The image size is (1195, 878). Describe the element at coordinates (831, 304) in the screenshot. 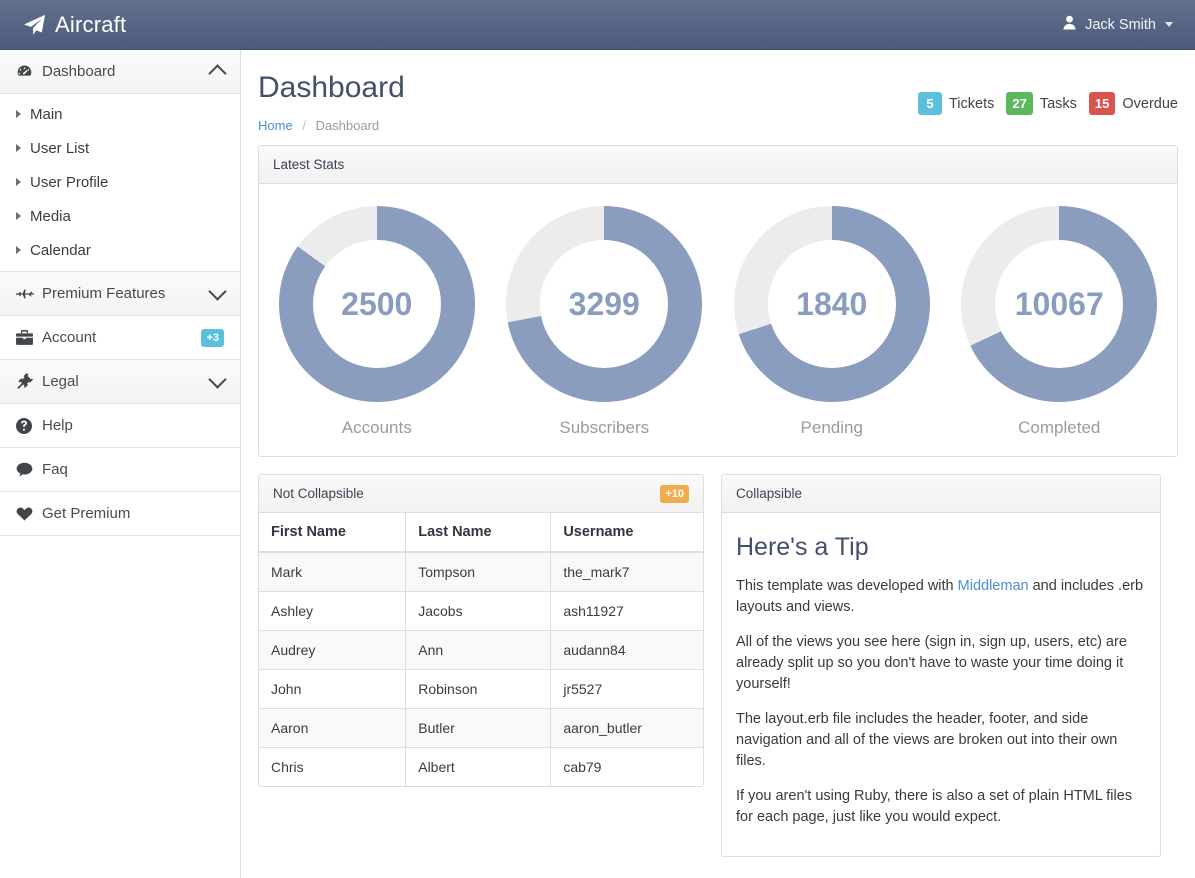

I see `donut-value: 1840` at that location.